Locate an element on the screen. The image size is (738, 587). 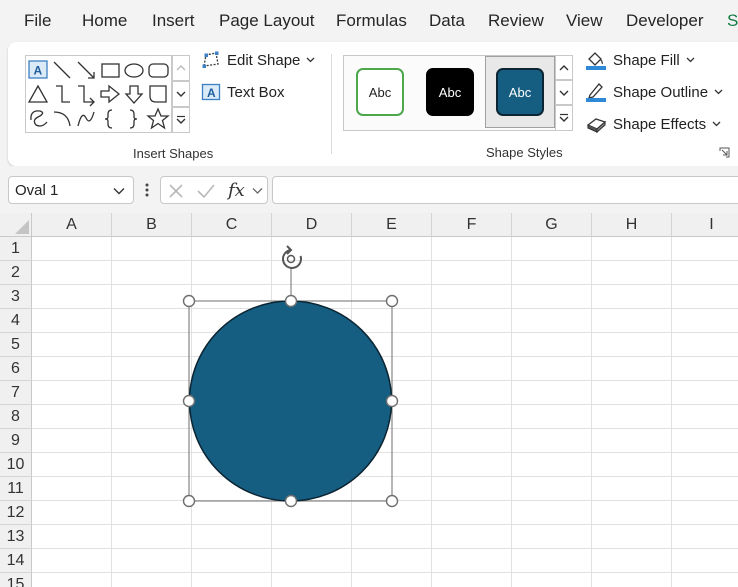
tab-review: Review is located at coordinates (516, 21).